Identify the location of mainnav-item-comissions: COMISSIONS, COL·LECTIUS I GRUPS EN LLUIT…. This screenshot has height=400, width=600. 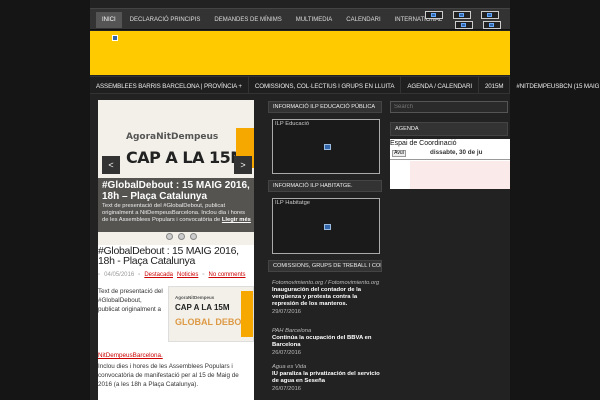
(325, 85).